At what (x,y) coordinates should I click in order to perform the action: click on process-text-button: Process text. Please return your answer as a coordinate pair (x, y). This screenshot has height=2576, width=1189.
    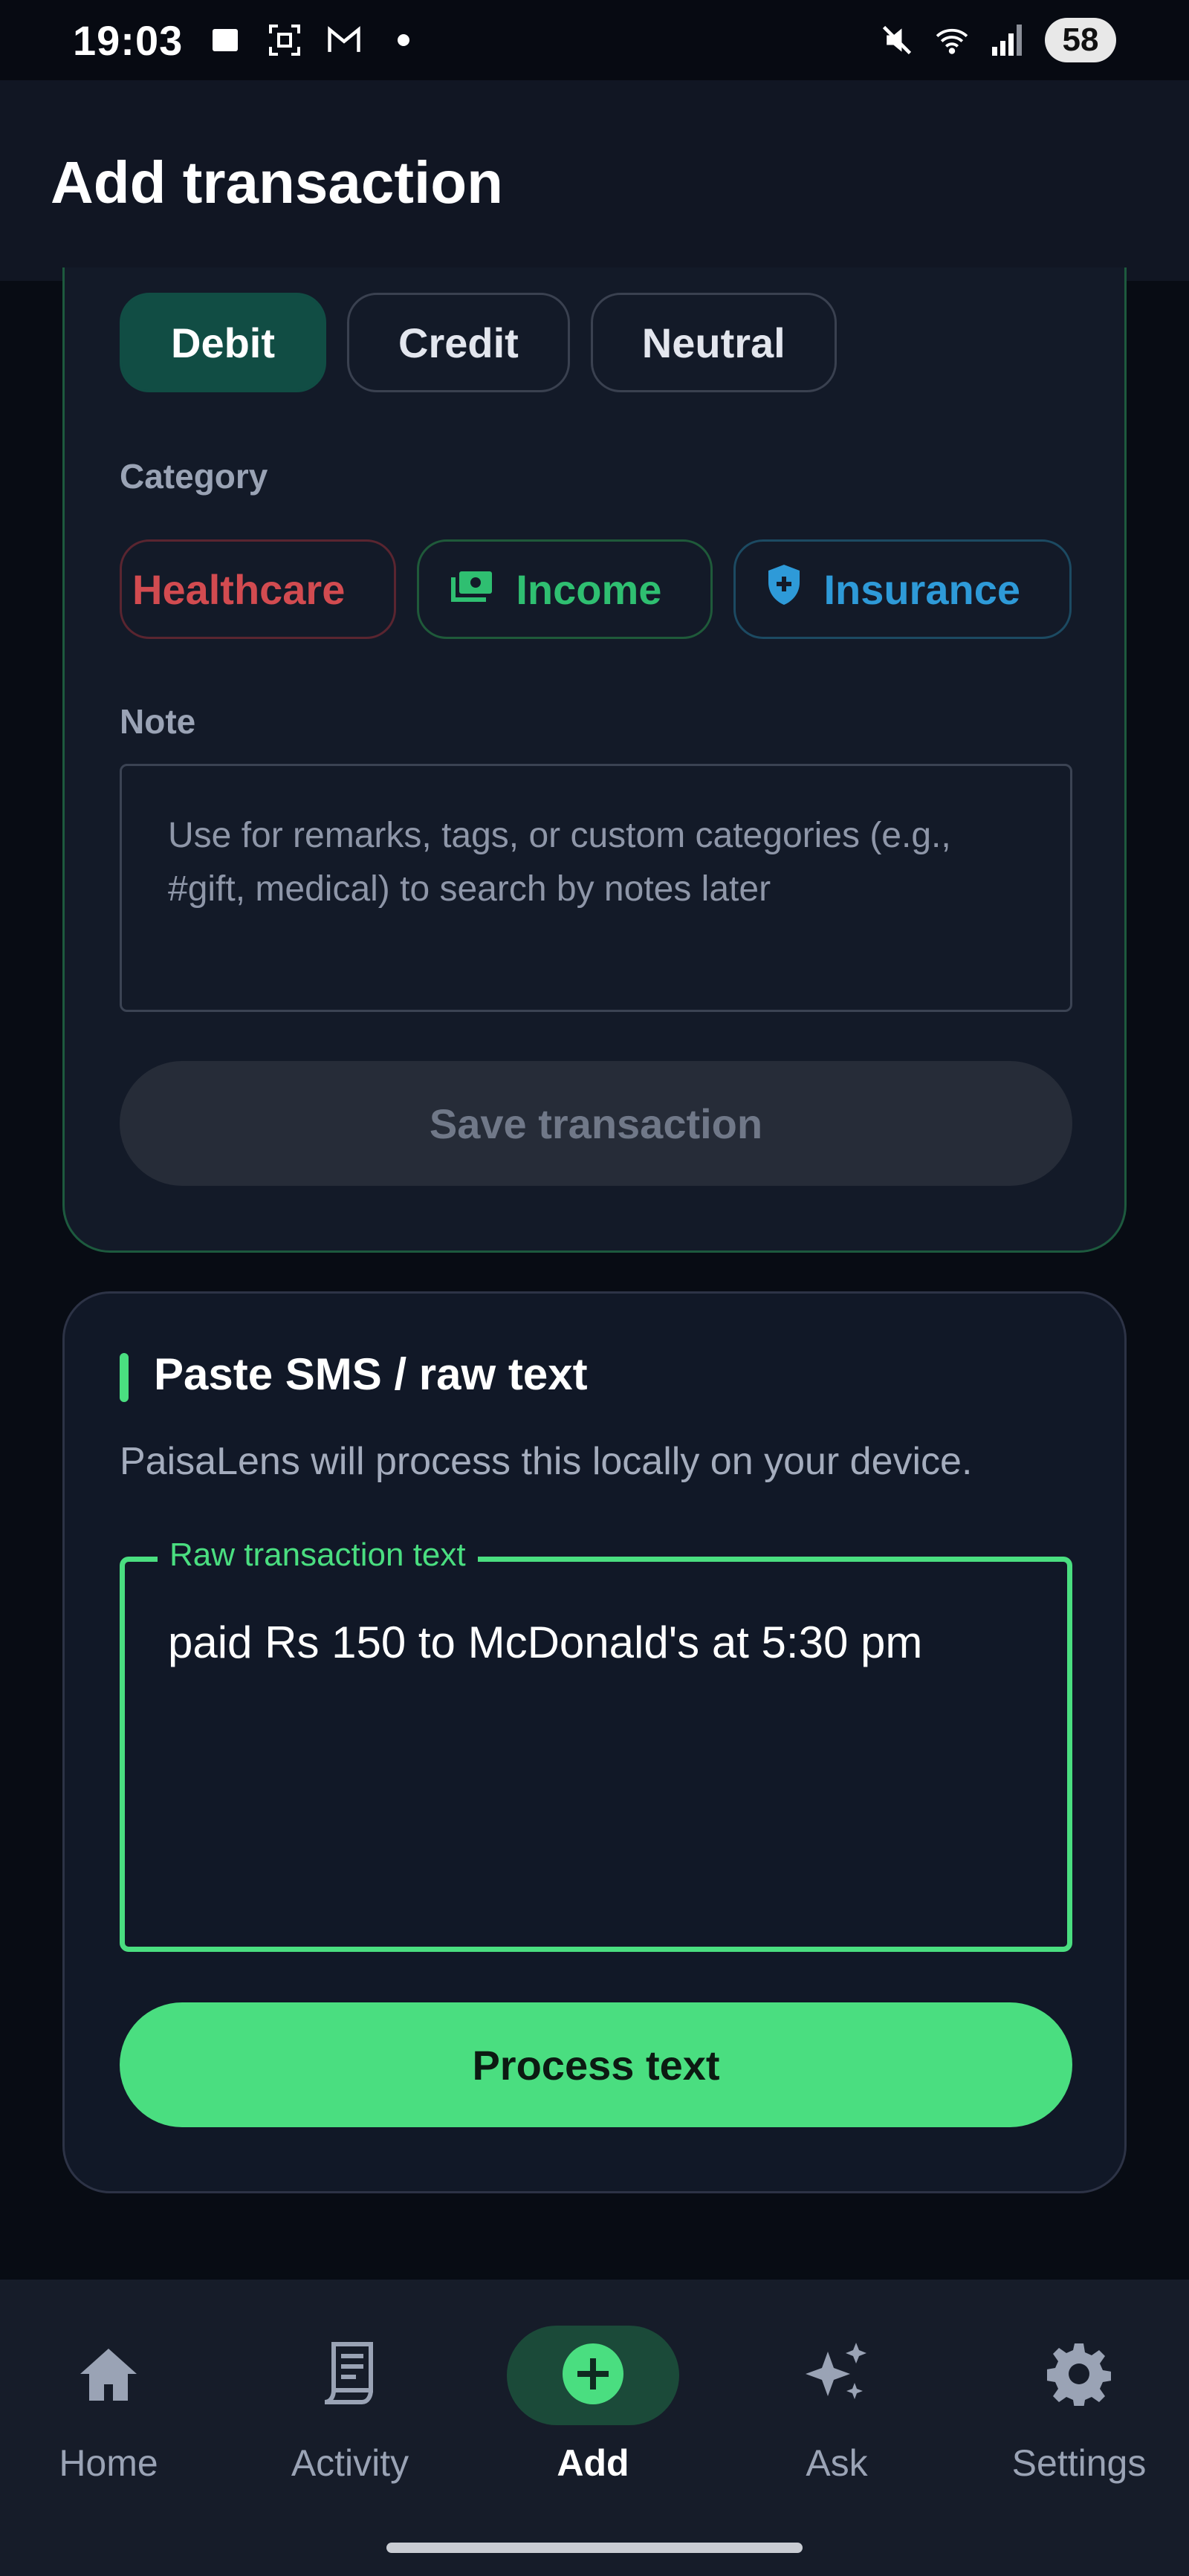
    Looking at the image, I should click on (596, 2064).